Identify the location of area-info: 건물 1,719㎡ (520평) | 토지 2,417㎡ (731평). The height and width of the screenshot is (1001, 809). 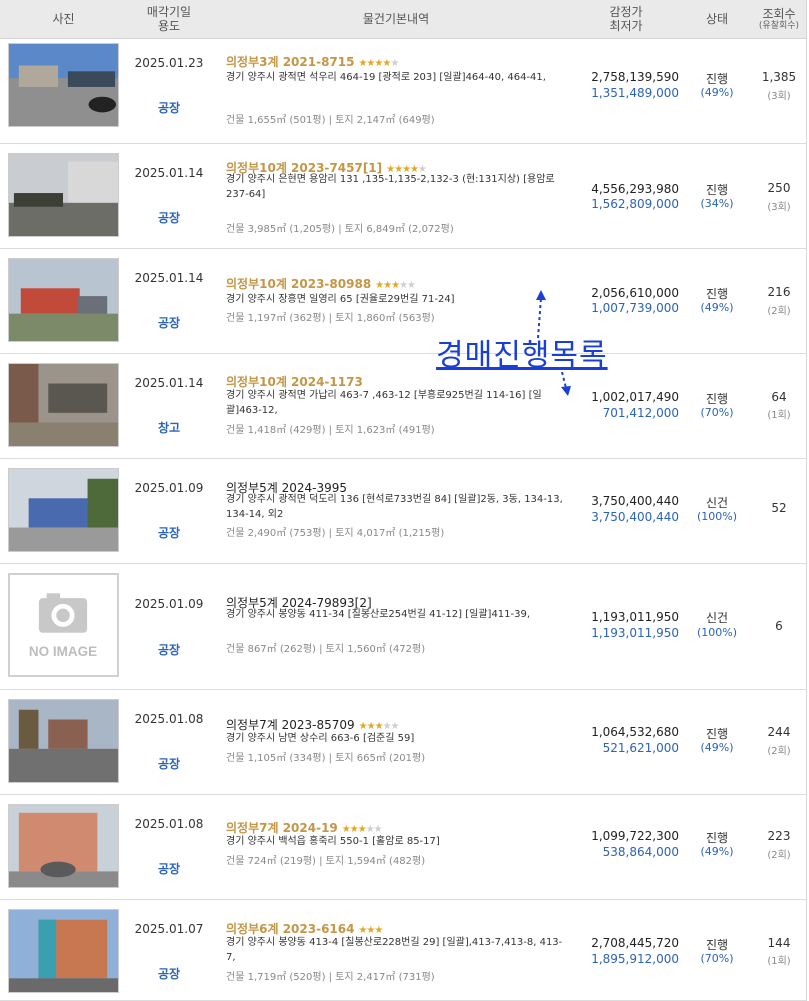
(330, 977).